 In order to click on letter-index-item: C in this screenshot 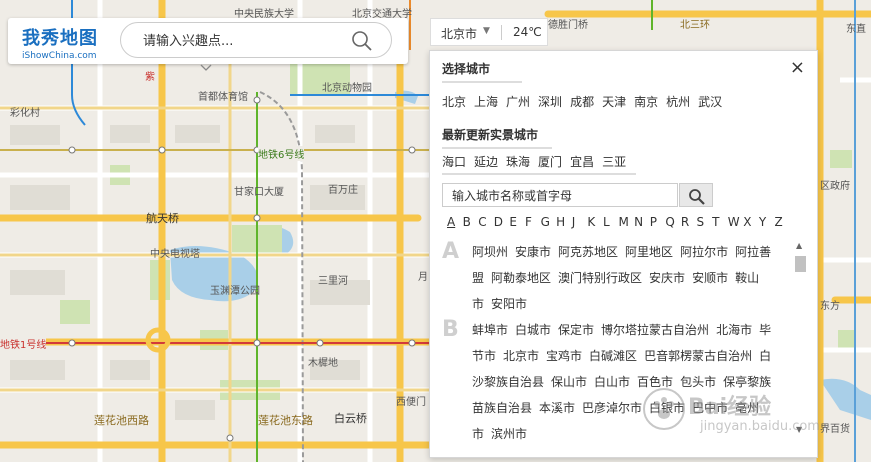, I will do `click(486, 222)`.